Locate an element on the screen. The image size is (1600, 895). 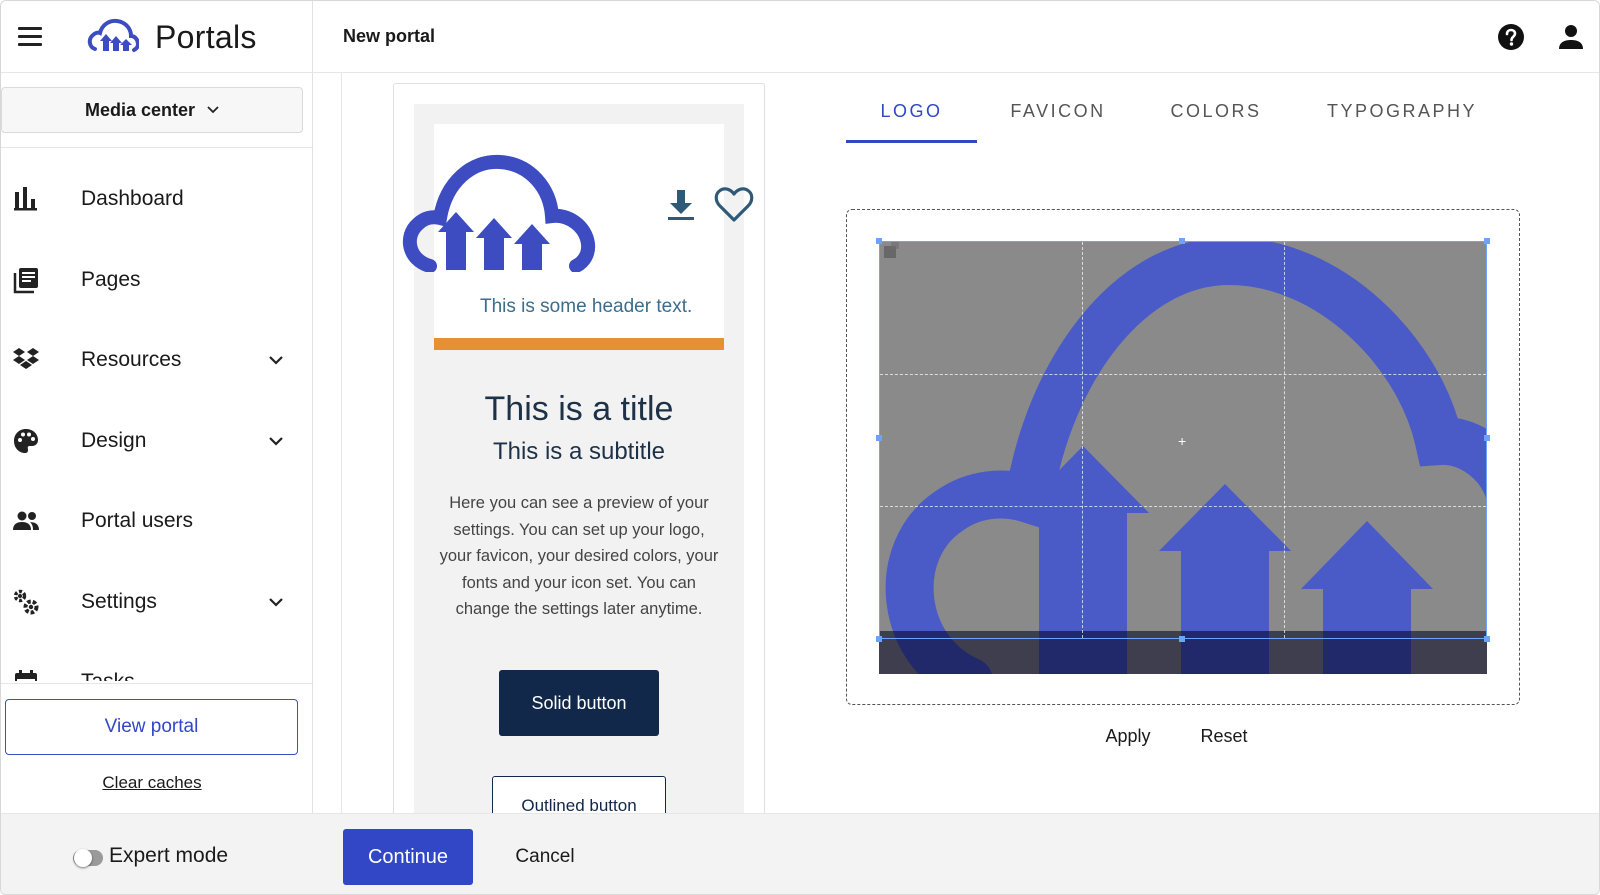
preview-header: This is some header text. is located at coordinates (578, 237).